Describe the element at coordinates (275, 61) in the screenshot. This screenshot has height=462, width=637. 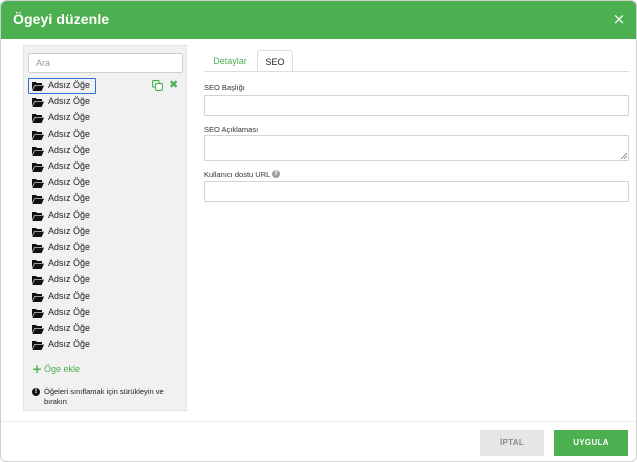
I see `tab-seo: SEO` at that location.